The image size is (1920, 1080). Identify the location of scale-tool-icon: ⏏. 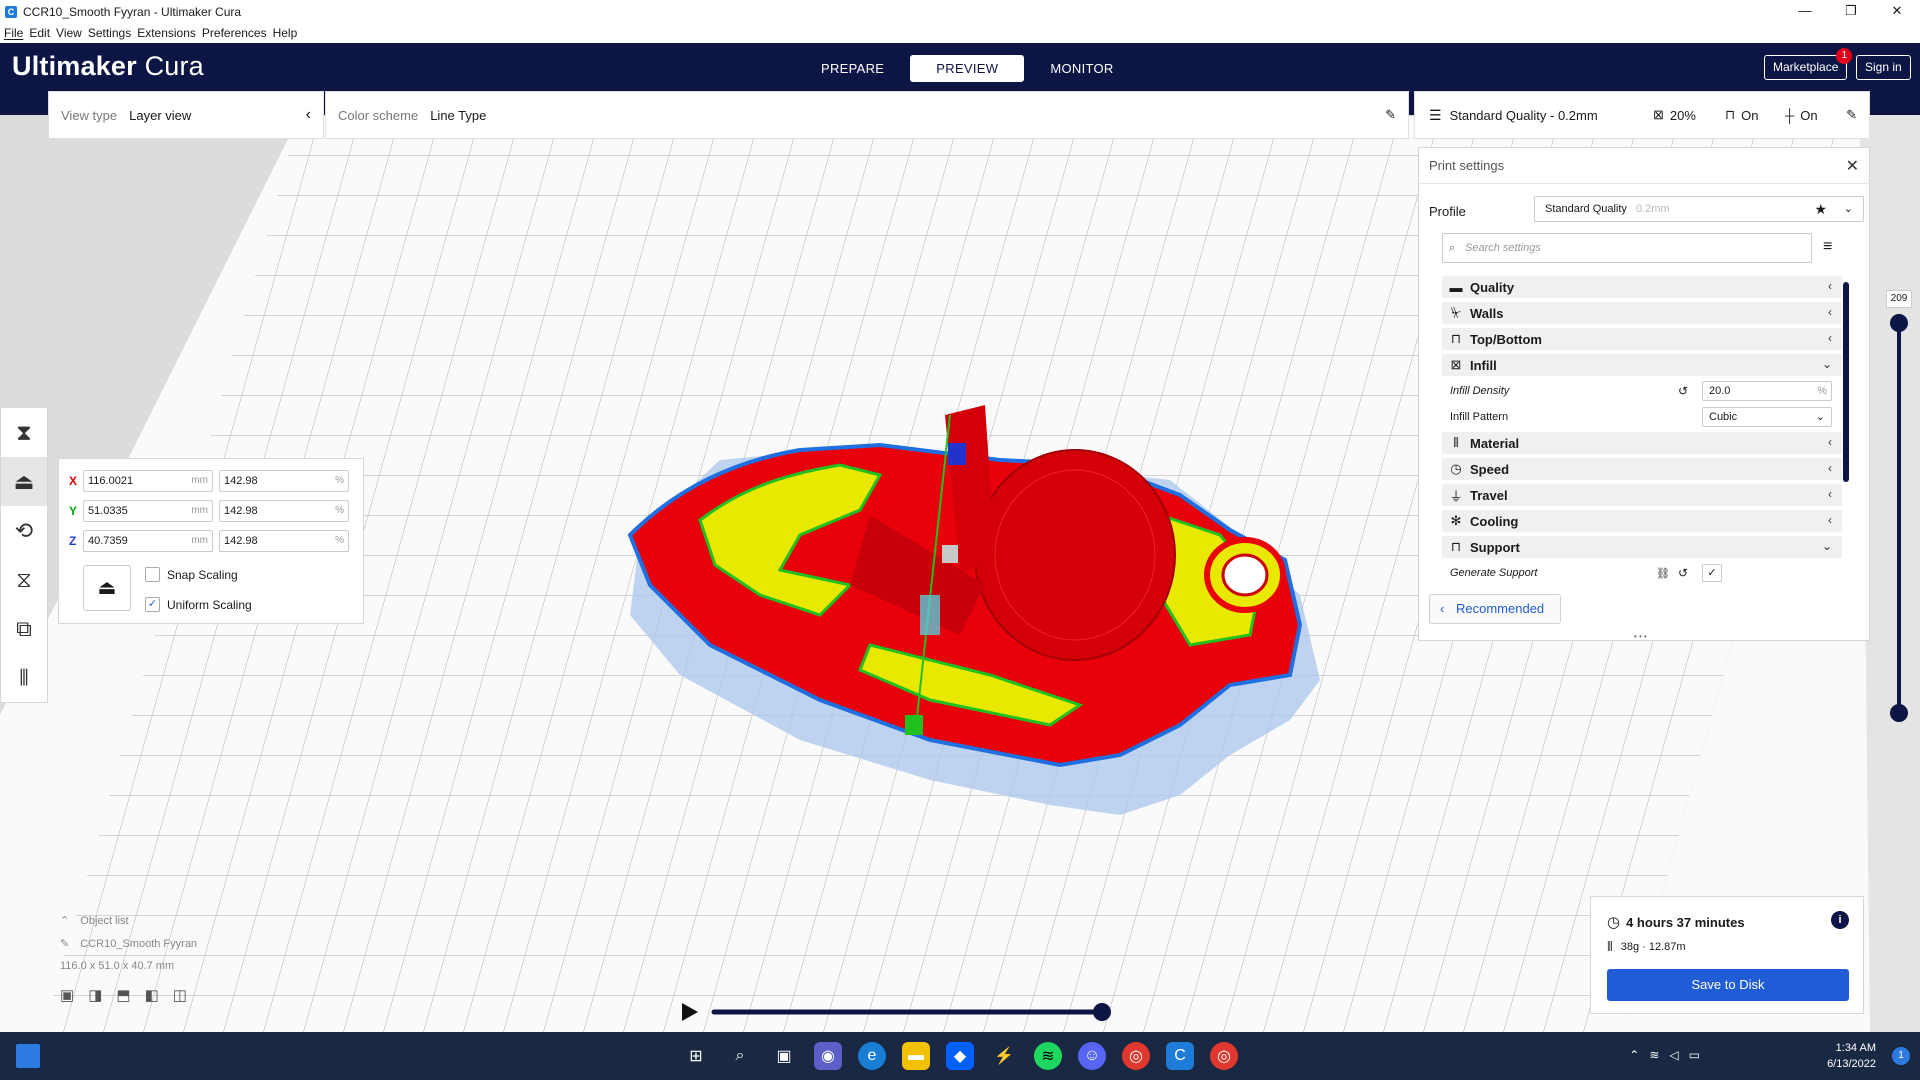
(24, 481).